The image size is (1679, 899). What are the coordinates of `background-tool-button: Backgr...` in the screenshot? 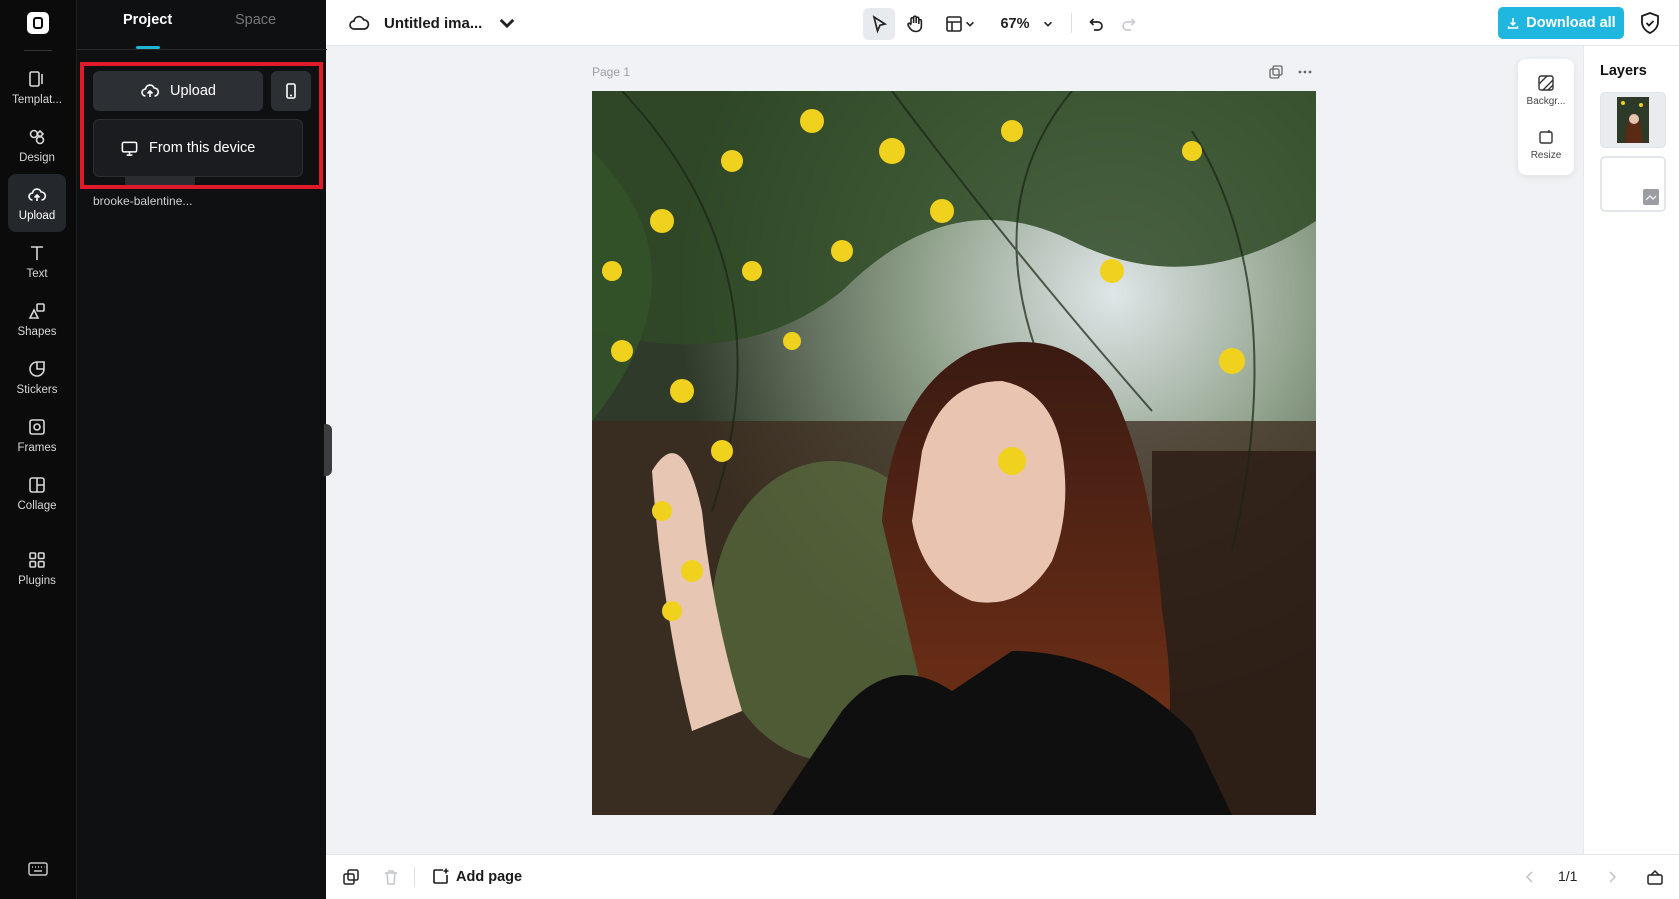 It's located at (1546, 90).